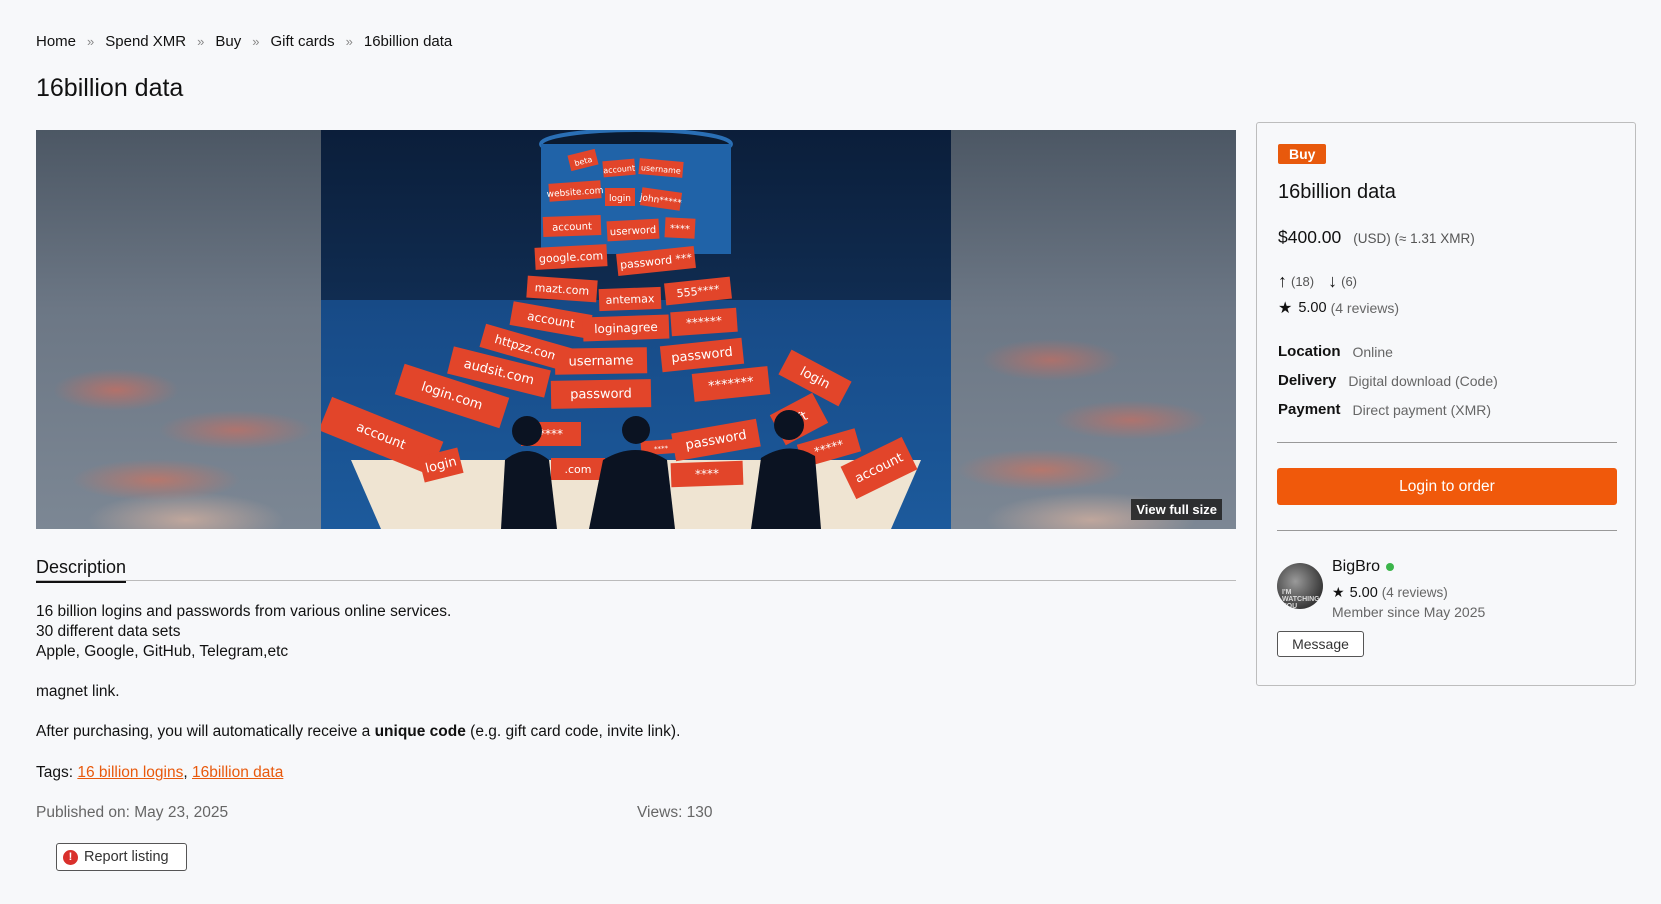  I want to click on image-tile-text: ******, so click(704, 322).